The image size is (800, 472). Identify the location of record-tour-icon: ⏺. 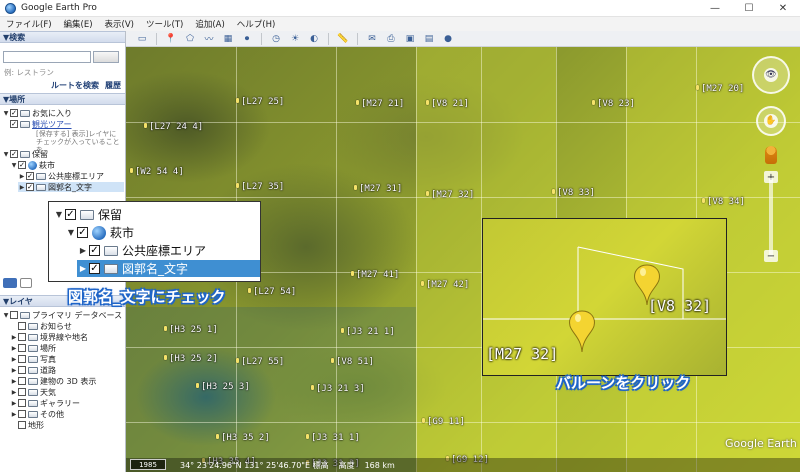
(247, 38).